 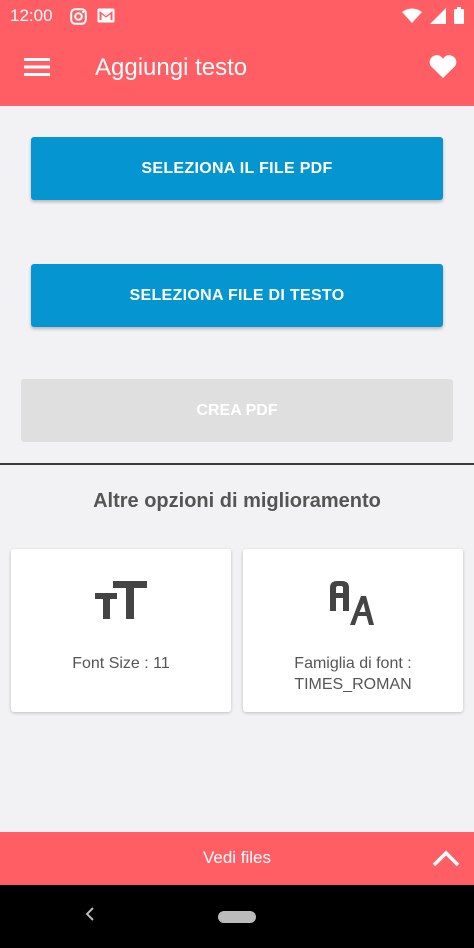 What do you see at coordinates (353, 606) in the screenshot?
I see `font-family-icon` at bounding box center [353, 606].